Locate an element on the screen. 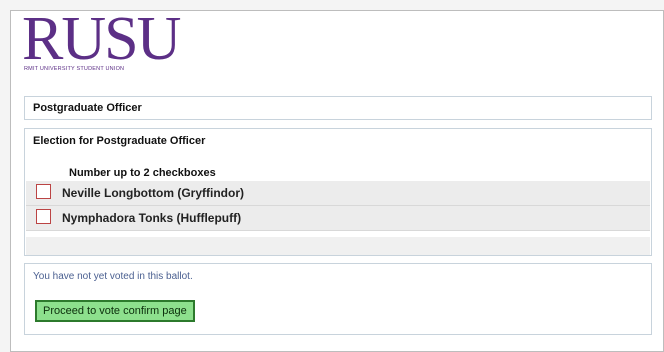 This screenshot has height=352, width=664. proceed-to-confirm-button: Proceed to vote confirm page is located at coordinates (115, 311).